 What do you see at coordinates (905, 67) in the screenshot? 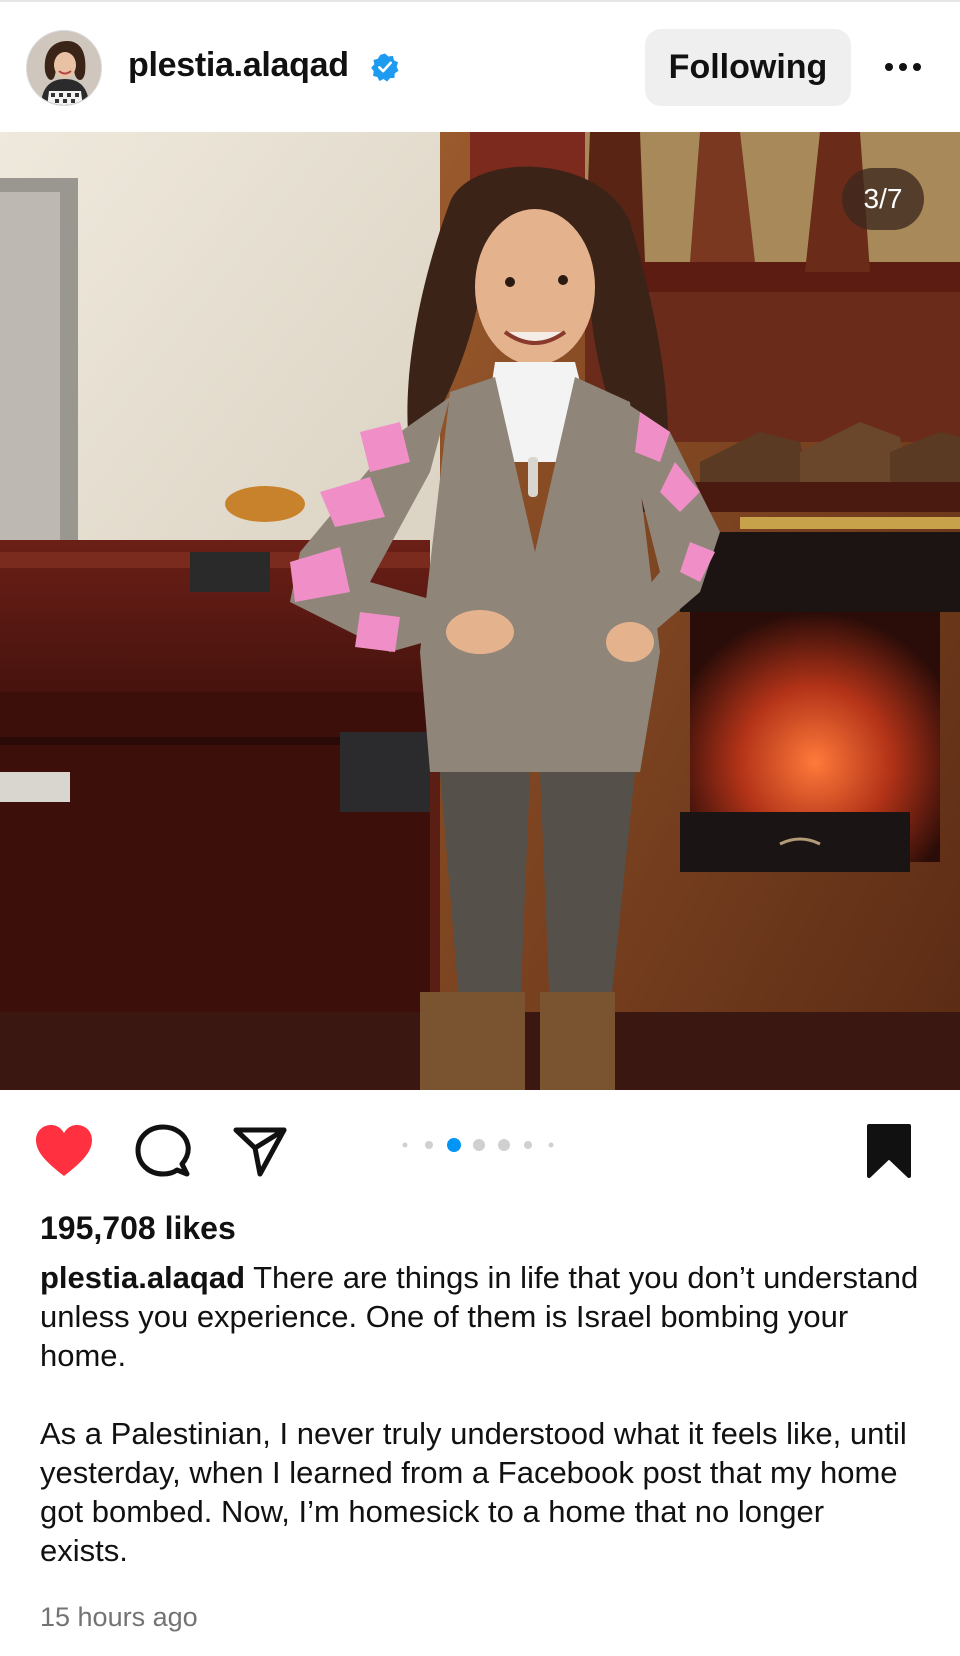
I see `more-options-icon` at bounding box center [905, 67].